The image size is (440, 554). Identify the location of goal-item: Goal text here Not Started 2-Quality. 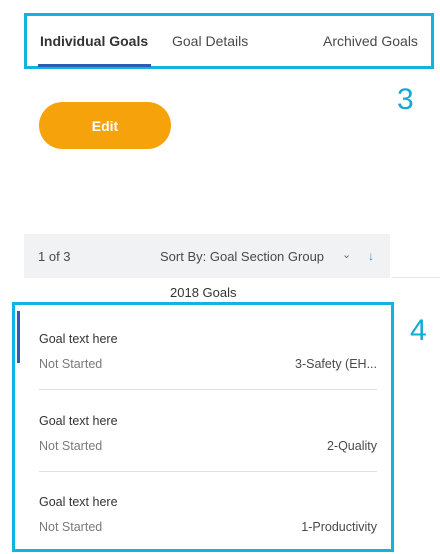
(208, 435).